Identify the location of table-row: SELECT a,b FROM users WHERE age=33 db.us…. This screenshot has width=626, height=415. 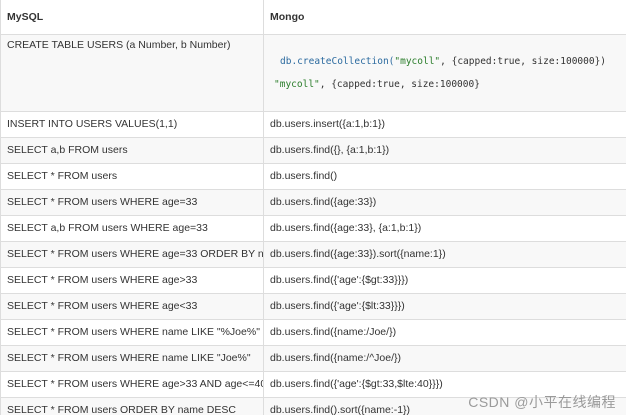
(313, 228).